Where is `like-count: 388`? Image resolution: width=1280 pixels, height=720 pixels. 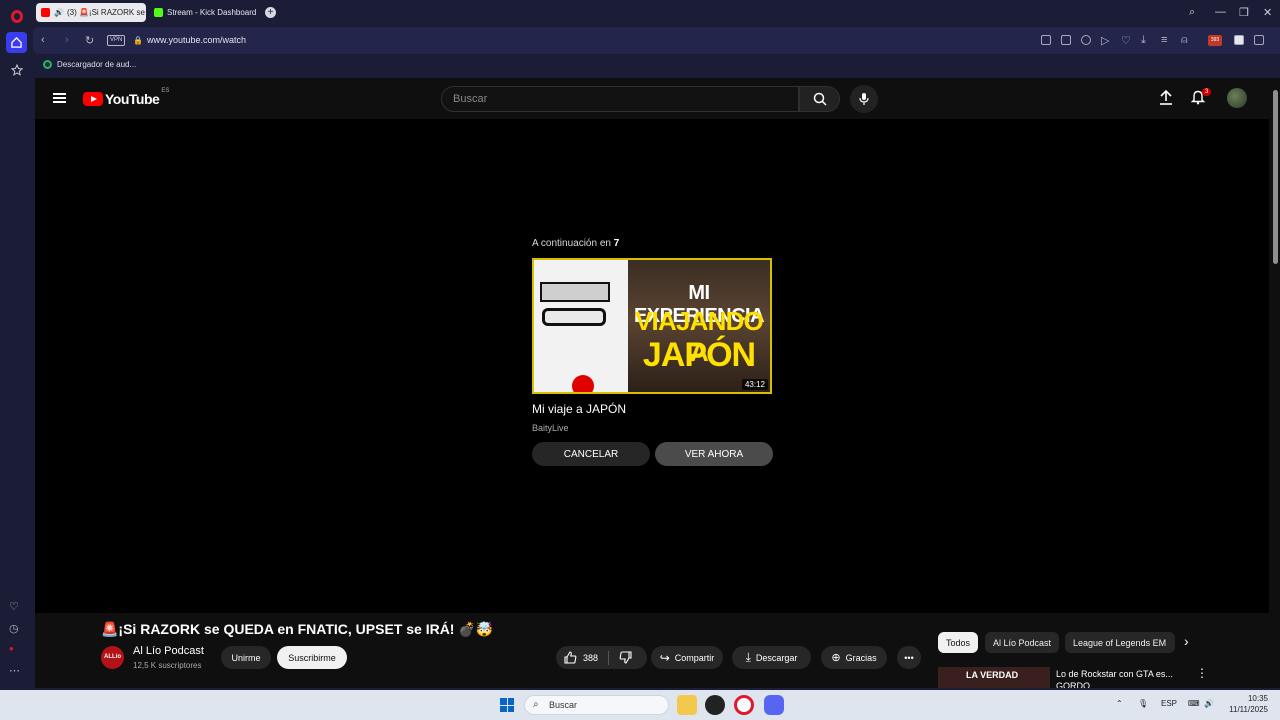 like-count: 388 is located at coordinates (591, 657).